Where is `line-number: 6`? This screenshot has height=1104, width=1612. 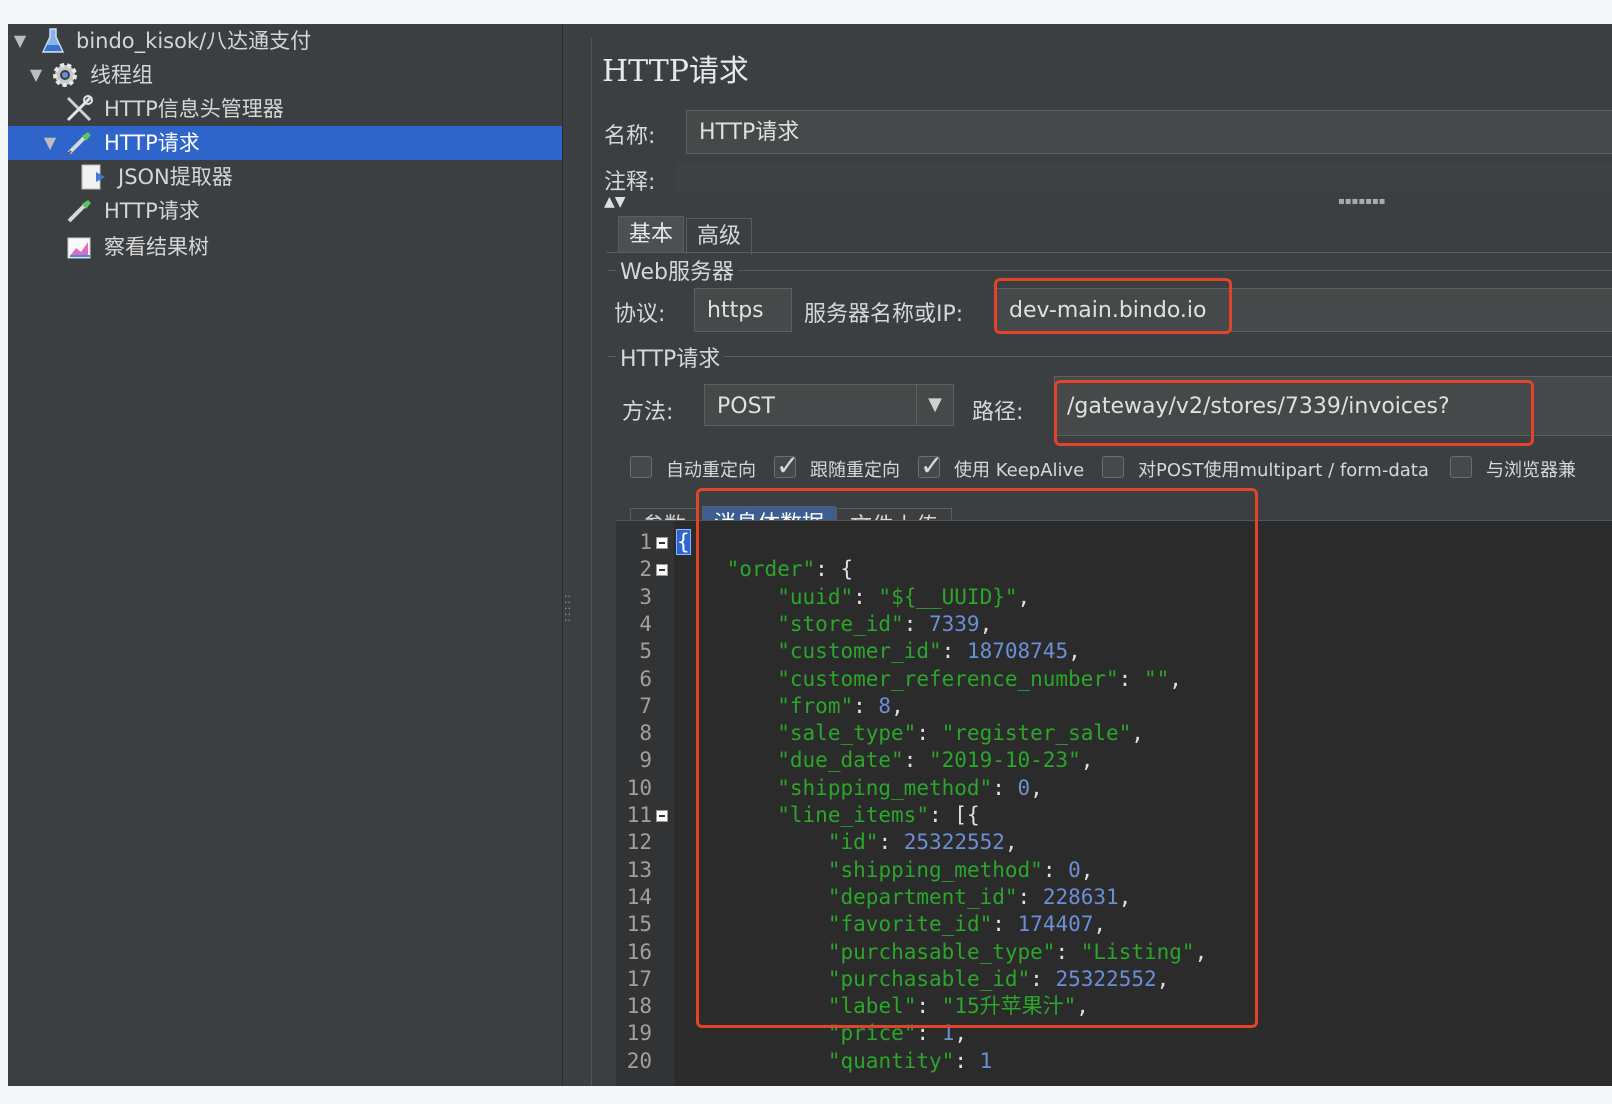 line-number: 6 is located at coordinates (645, 678).